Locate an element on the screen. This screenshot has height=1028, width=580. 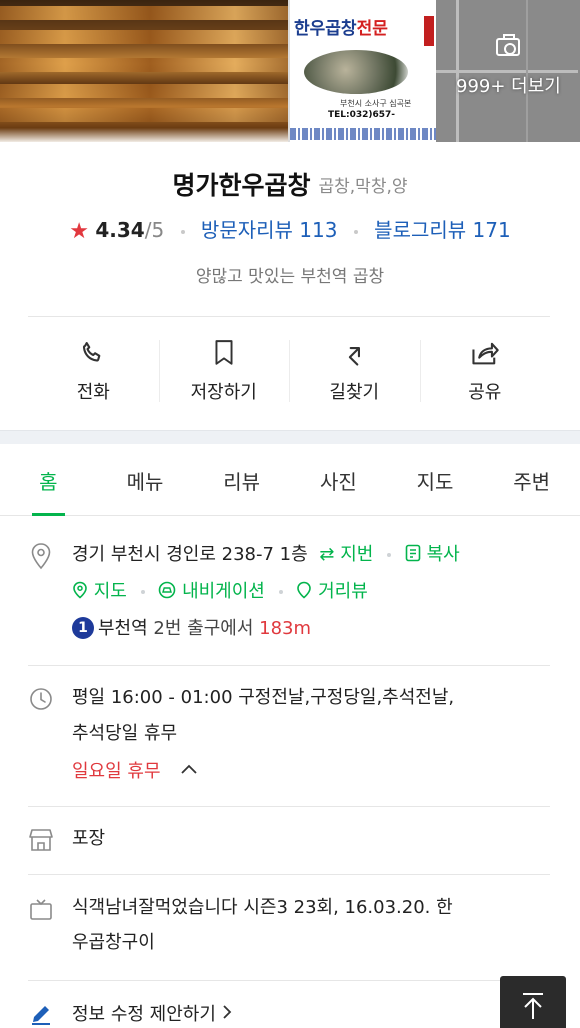
directions-label: 길찾기 is located at coordinates (354, 392).